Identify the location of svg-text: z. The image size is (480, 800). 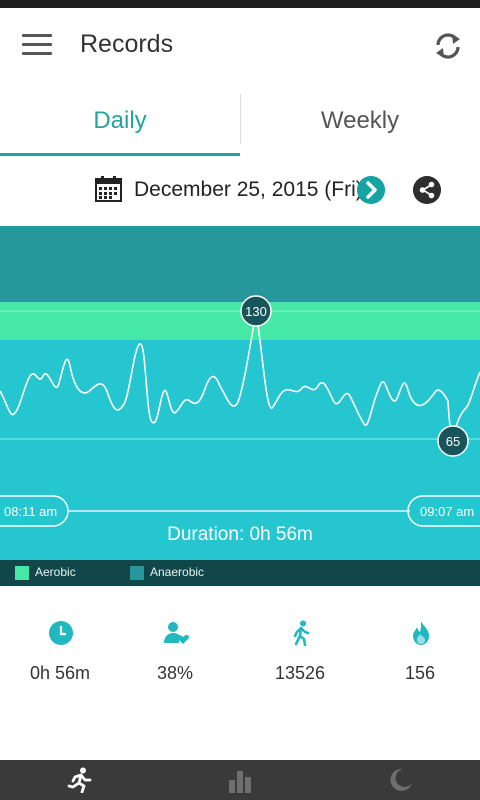
(400, 781).